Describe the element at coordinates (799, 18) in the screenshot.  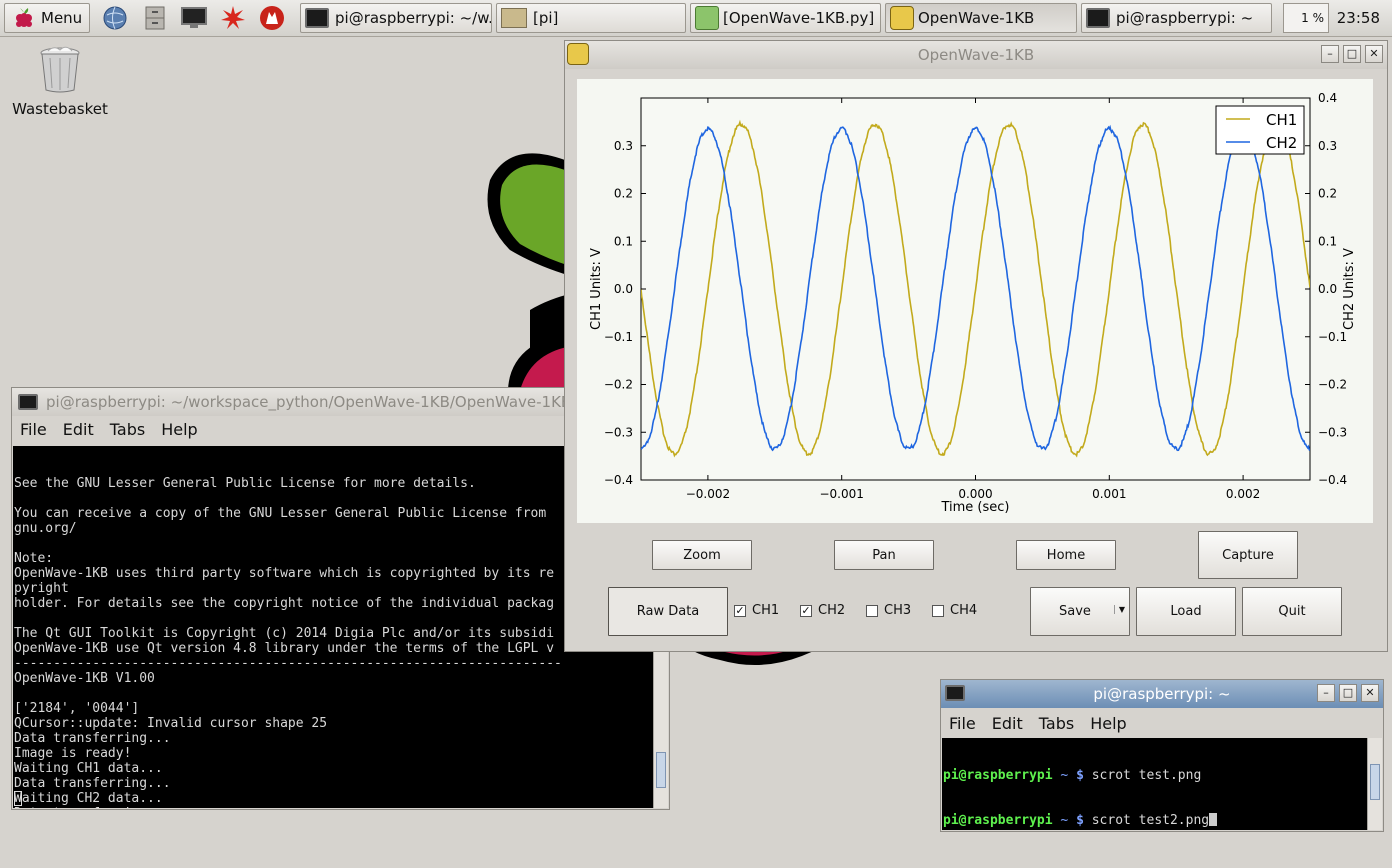
I see `task-label: [OpenWave-1KB.py]` at that location.